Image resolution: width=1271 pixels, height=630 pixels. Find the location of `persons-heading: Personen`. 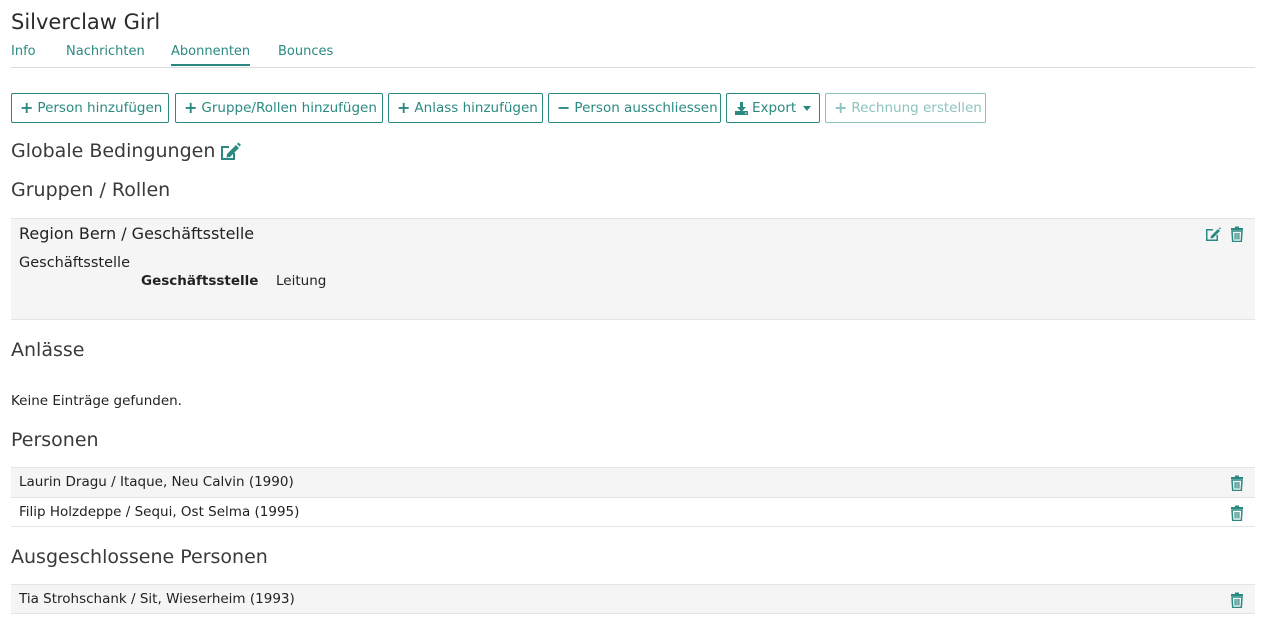

persons-heading: Personen is located at coordinates (55, 440).